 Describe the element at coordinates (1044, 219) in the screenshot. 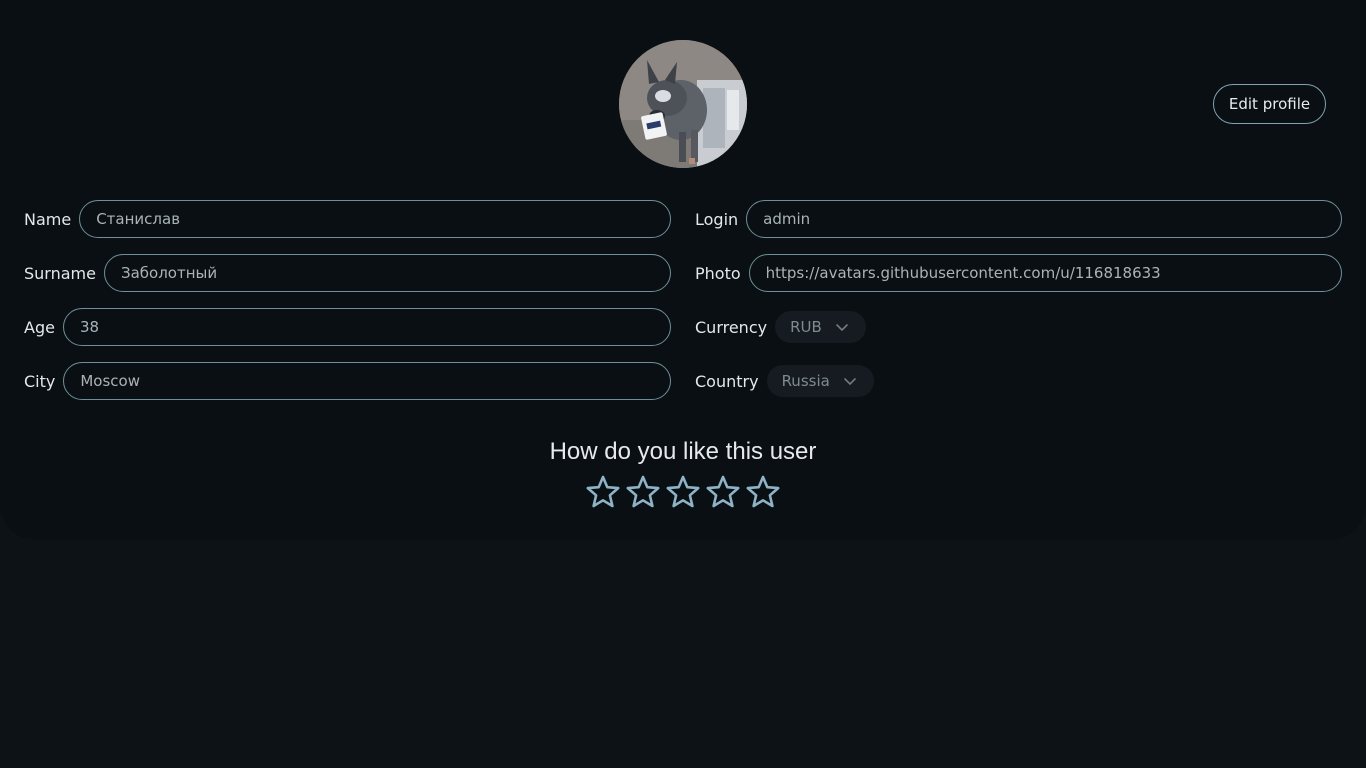

I see `login-input` at that location.